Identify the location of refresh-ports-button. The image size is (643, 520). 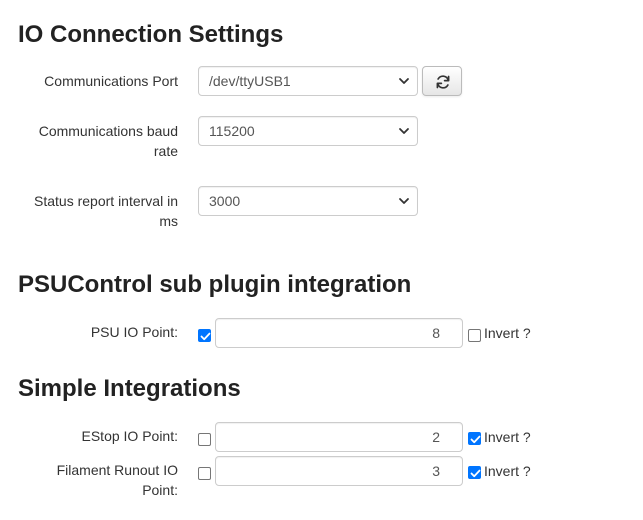
(442, 81).